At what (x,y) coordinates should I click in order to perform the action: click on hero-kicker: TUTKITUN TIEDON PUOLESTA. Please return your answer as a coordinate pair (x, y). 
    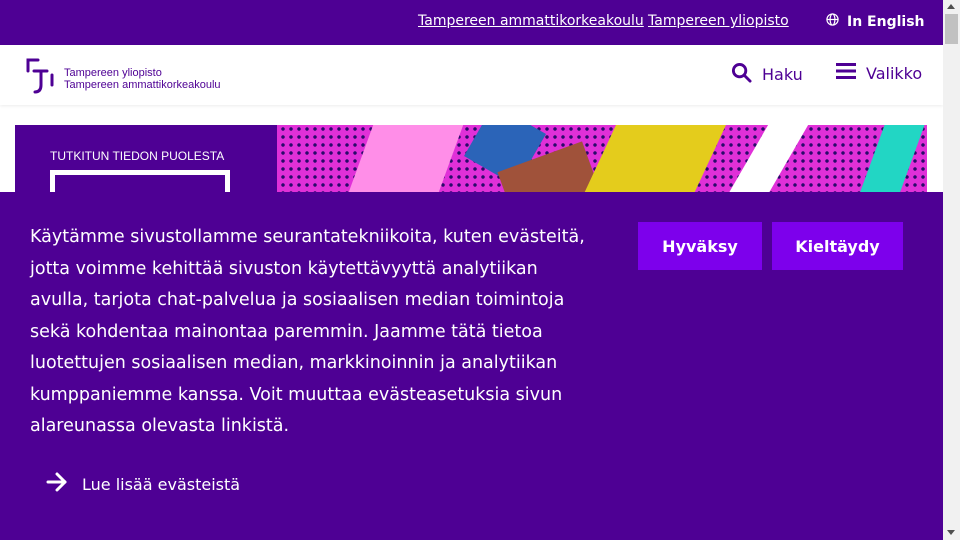
    Looking at the image, I should click on (137, 156).